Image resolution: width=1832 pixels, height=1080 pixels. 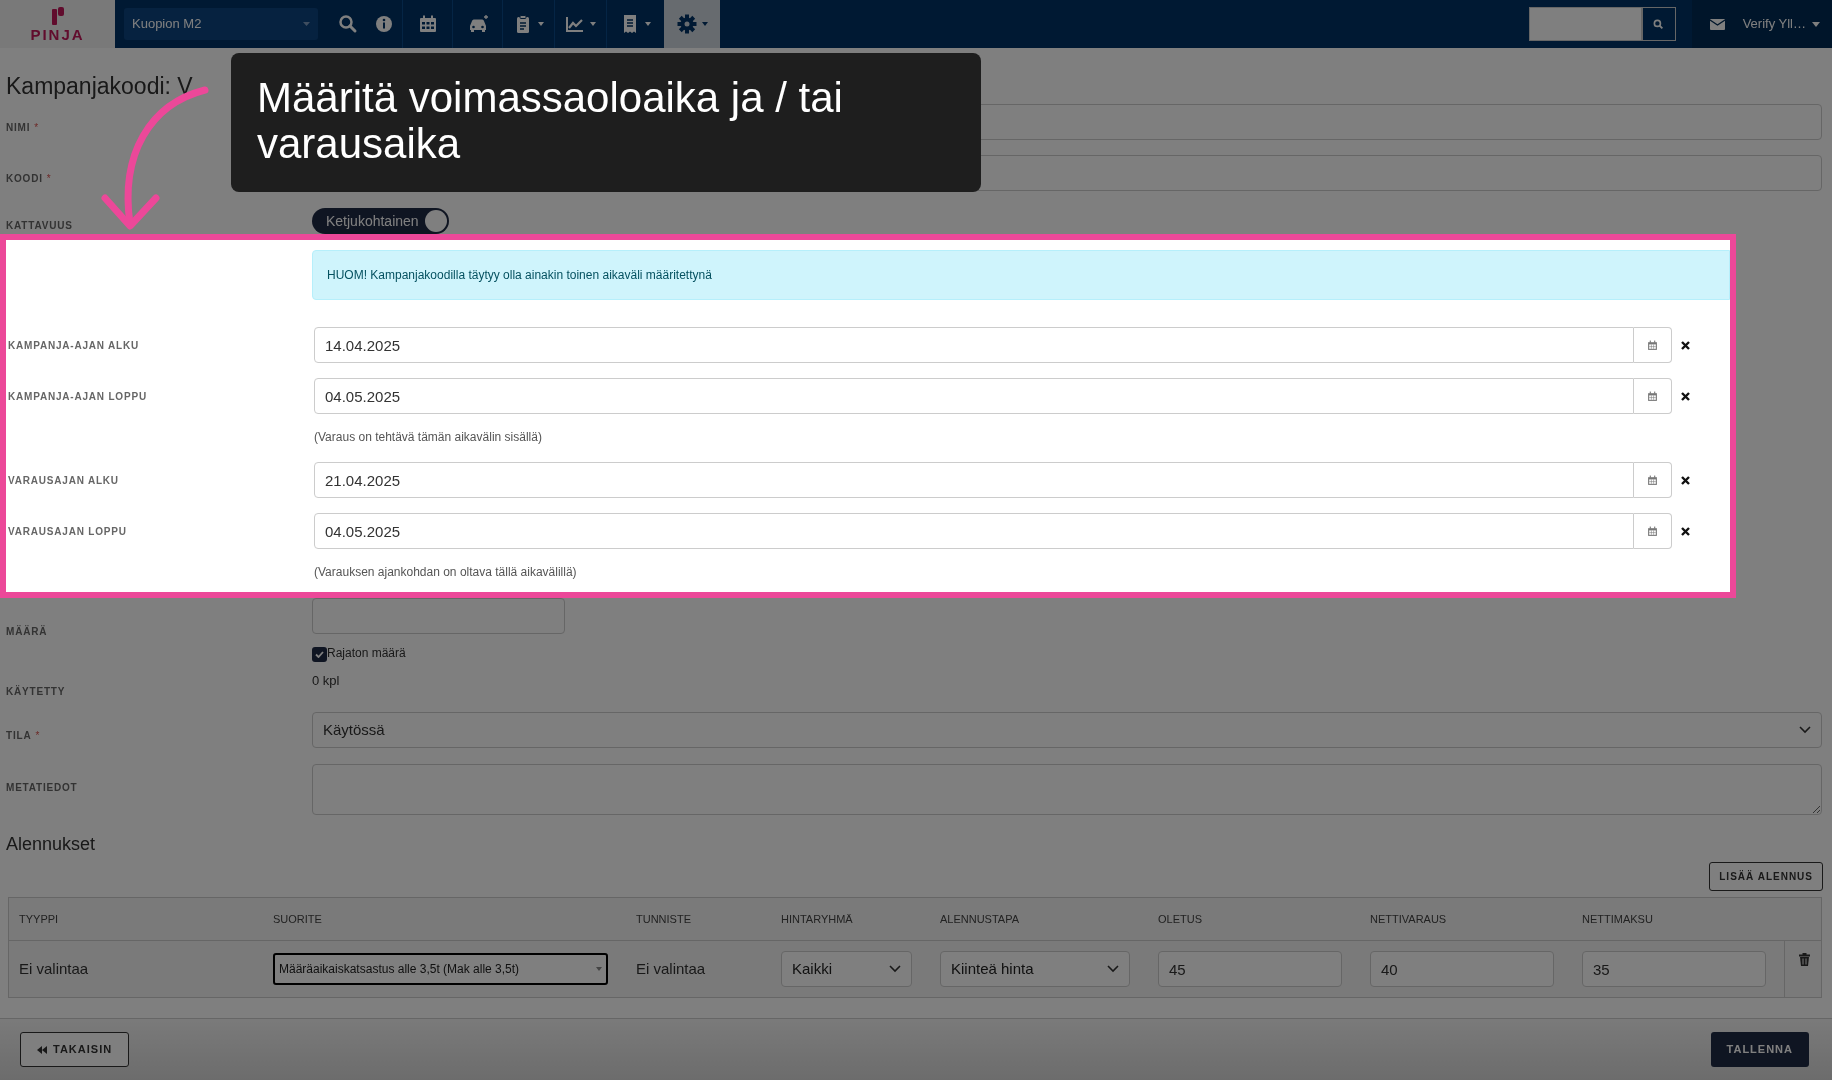 I want to click on column-header: NETTIMAKSU, so click(x=1617, y=919).